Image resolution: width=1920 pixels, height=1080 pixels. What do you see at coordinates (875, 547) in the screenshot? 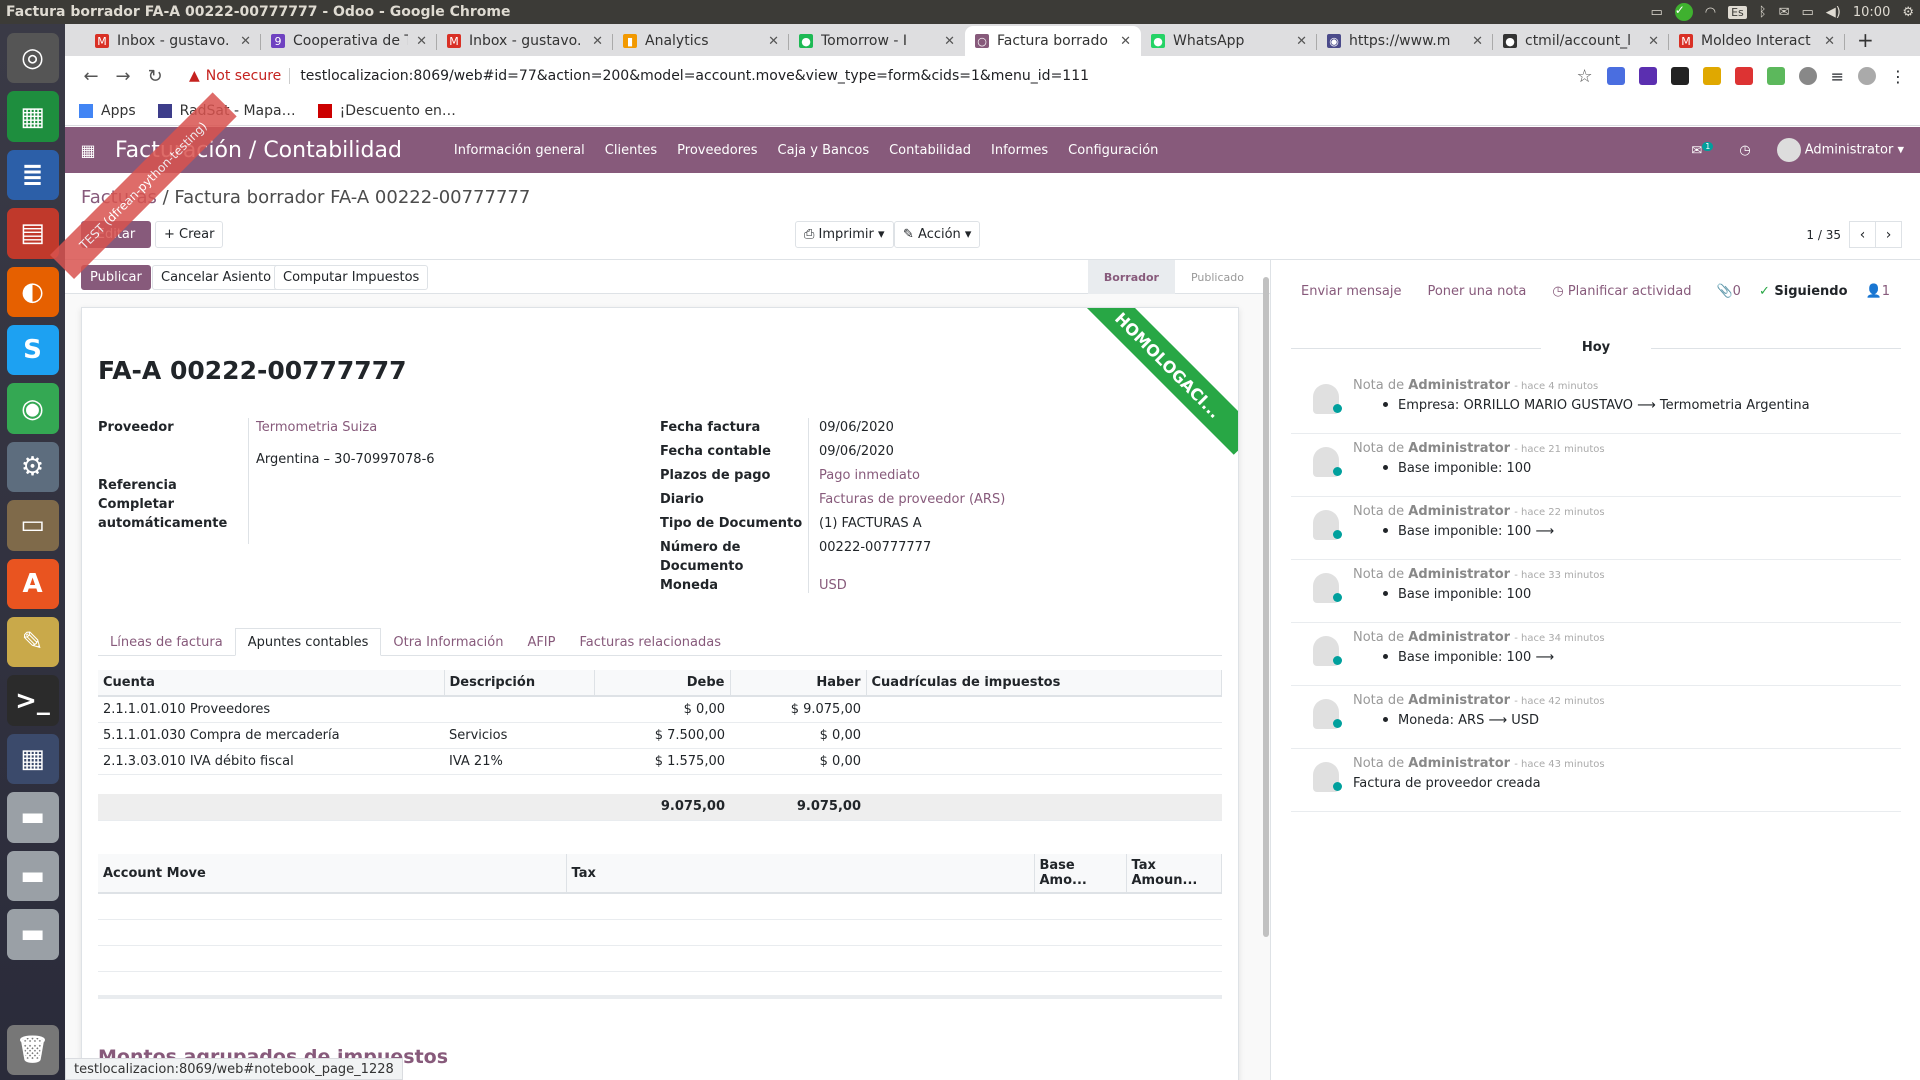
I see `document-number-field: 00222-00777777` at bounding box center [875, 547].